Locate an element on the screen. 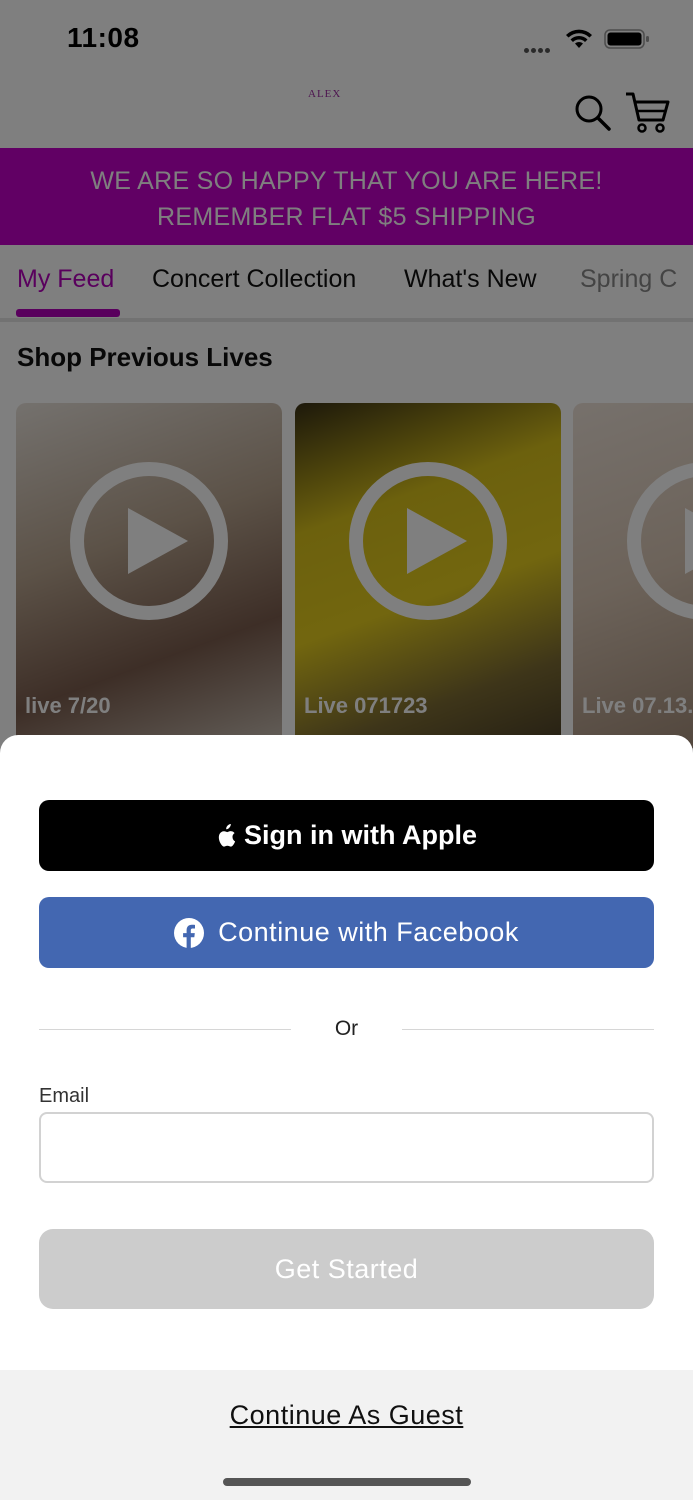 The height and width of the screenshot is (1500, 693). home-indicator is located at coordinates (347, 1482).